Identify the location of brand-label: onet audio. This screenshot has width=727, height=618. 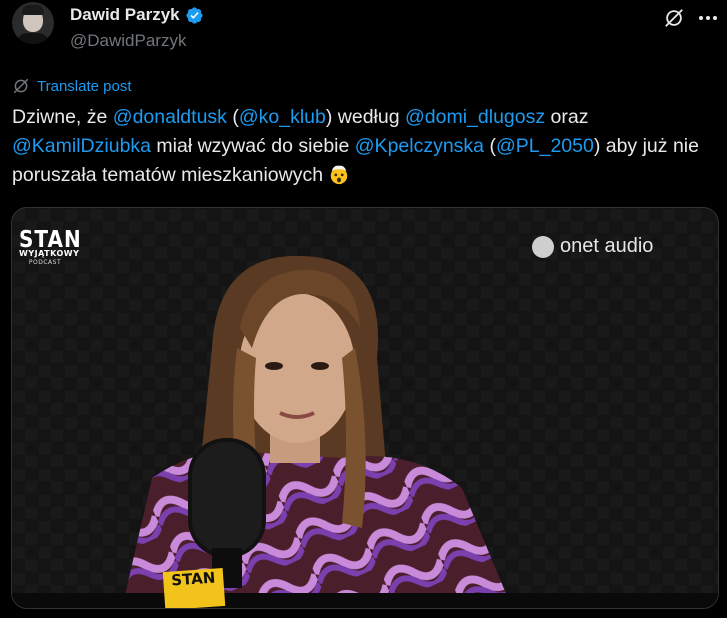
(607, 246).